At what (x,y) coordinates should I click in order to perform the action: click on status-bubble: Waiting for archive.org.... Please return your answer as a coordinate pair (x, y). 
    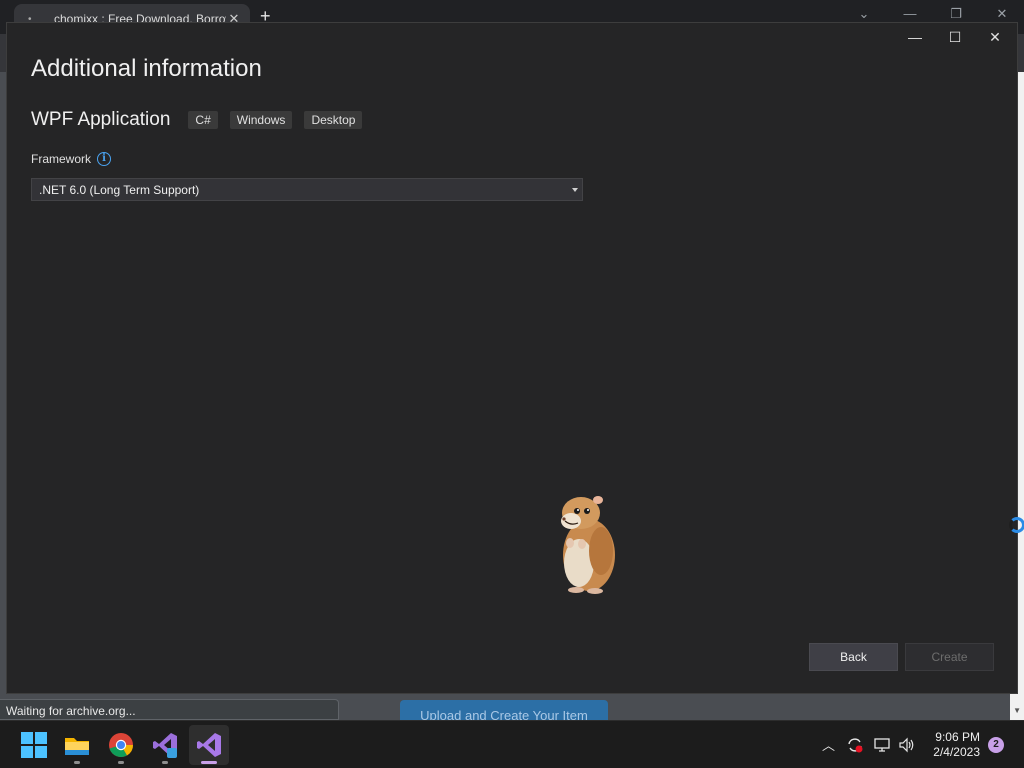
    Looking at the image, I should click on (169, 709).